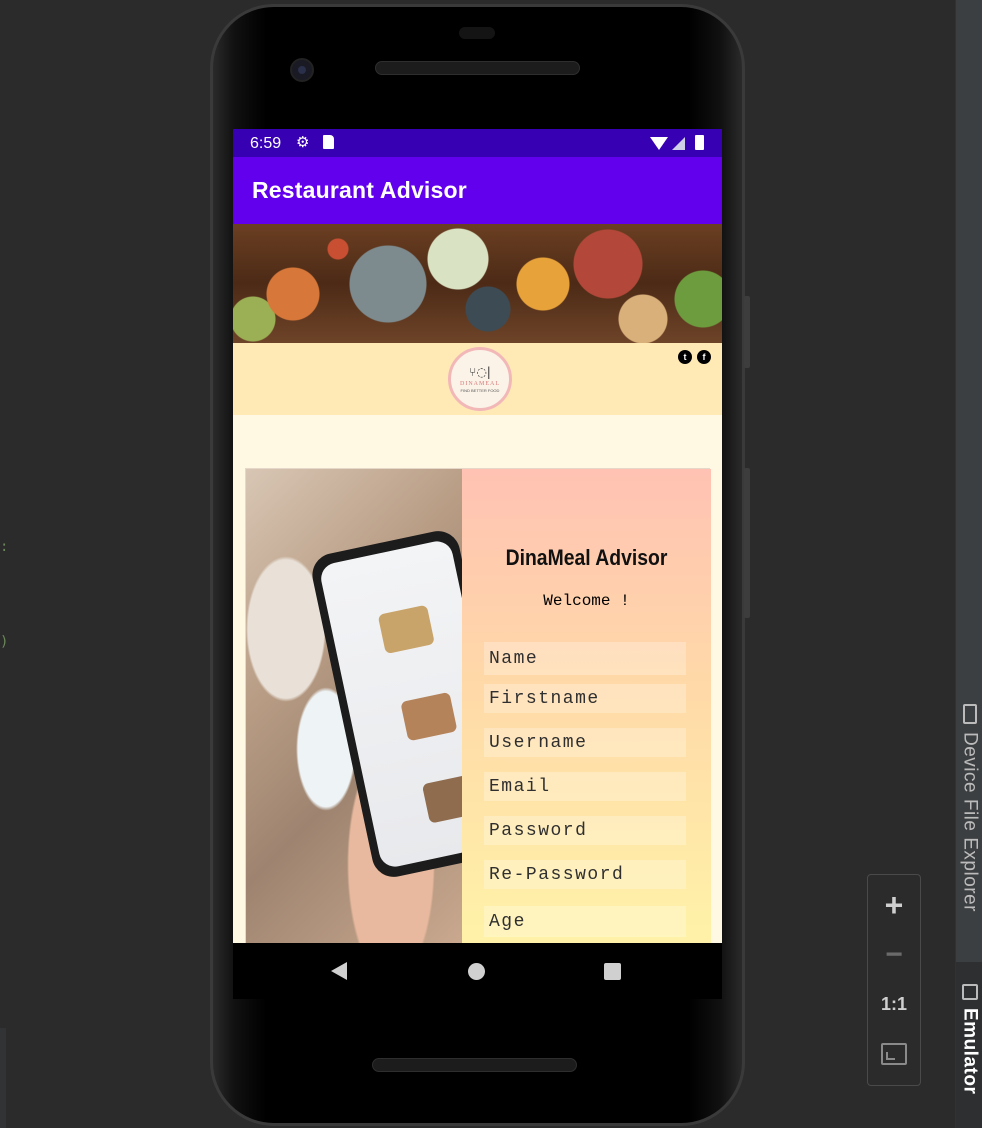  Describe the element at coordinates (302, 70) in the screenshot. I see `front-camera` at that location.